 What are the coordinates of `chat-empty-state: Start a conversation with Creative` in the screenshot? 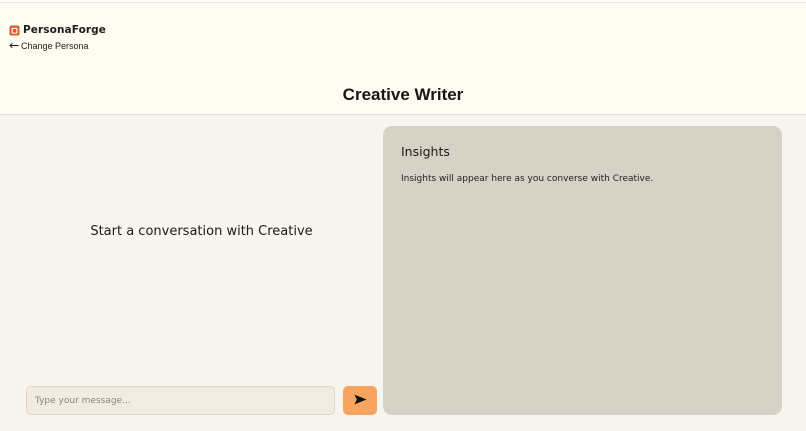 It's located at (201, 231).